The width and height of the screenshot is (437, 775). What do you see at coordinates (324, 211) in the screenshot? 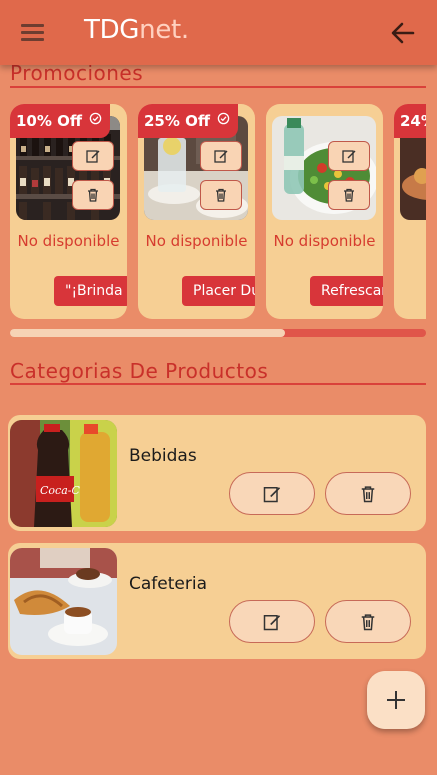
I see `promo-card: No disponible Refrescante` at bounding box center [324, 211].